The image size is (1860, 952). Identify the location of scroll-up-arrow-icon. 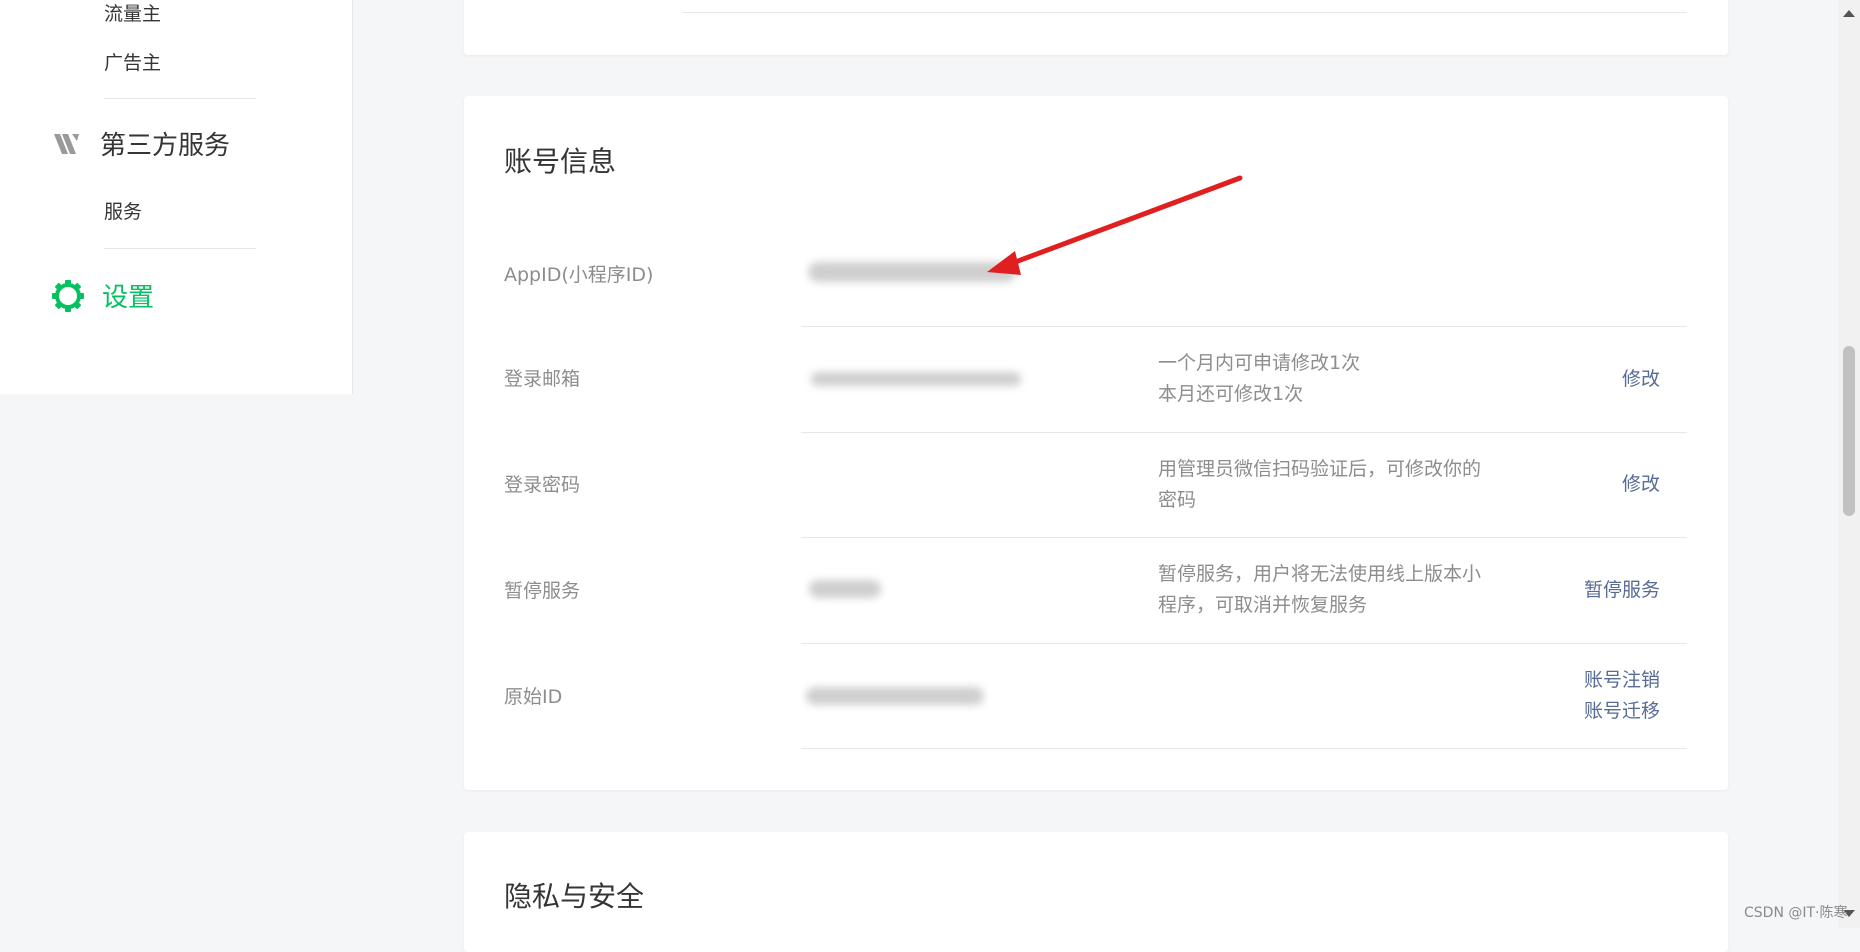
(1849, 13).